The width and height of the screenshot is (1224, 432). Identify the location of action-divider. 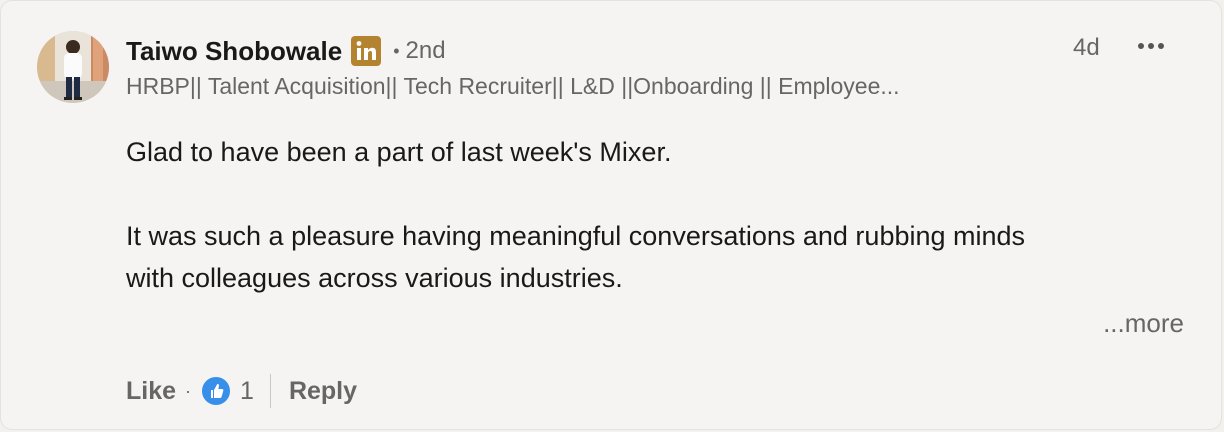
(270, 391).